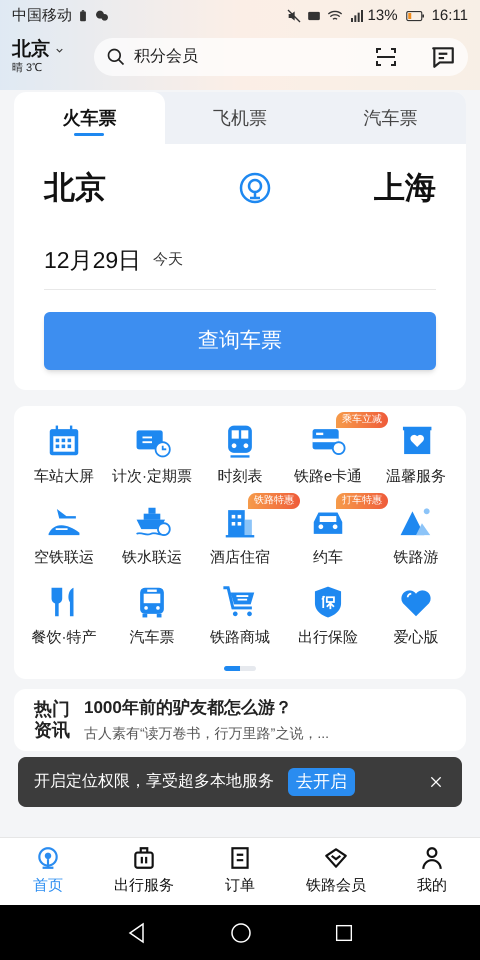 This screenshot has height=960, width=480. I want to click on service-item: 铁路商城, so click(240, 616).